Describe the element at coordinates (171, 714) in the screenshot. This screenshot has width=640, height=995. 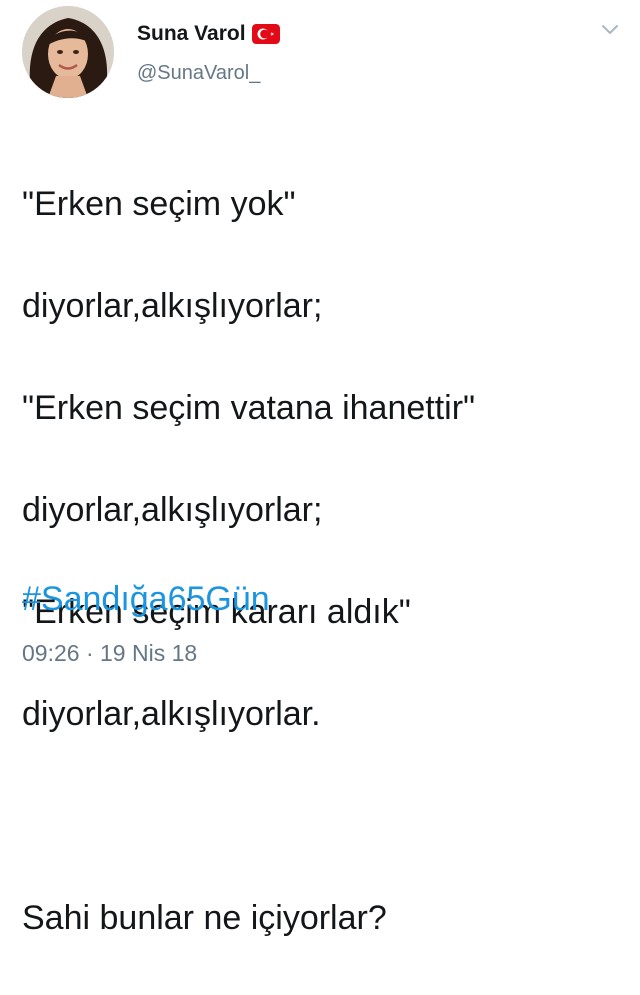
I see `tweet-line: diyorlar,alkışlıyorlar.` at that location.